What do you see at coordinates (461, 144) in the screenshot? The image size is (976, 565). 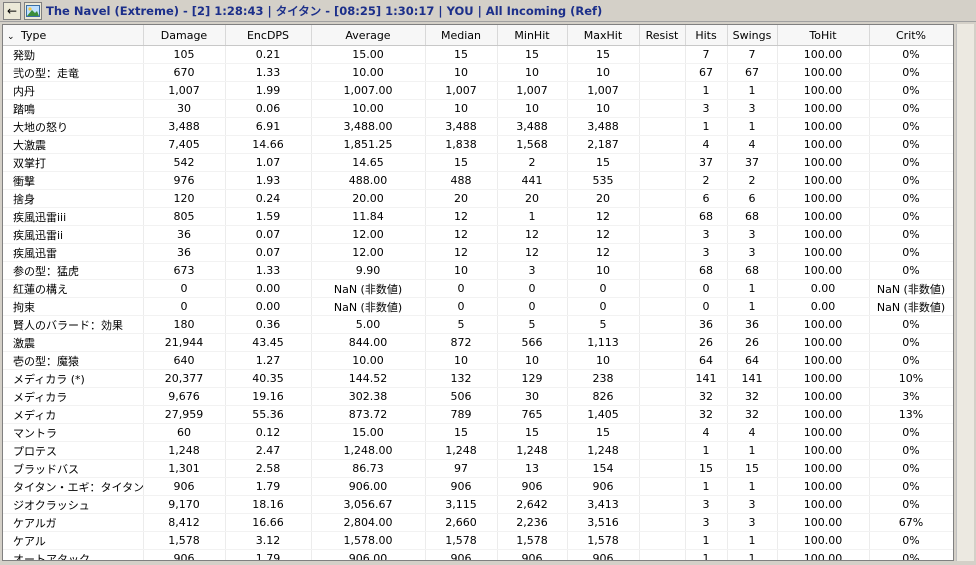 I see `table-cell: 1,838` at bounding box center [461, 144].